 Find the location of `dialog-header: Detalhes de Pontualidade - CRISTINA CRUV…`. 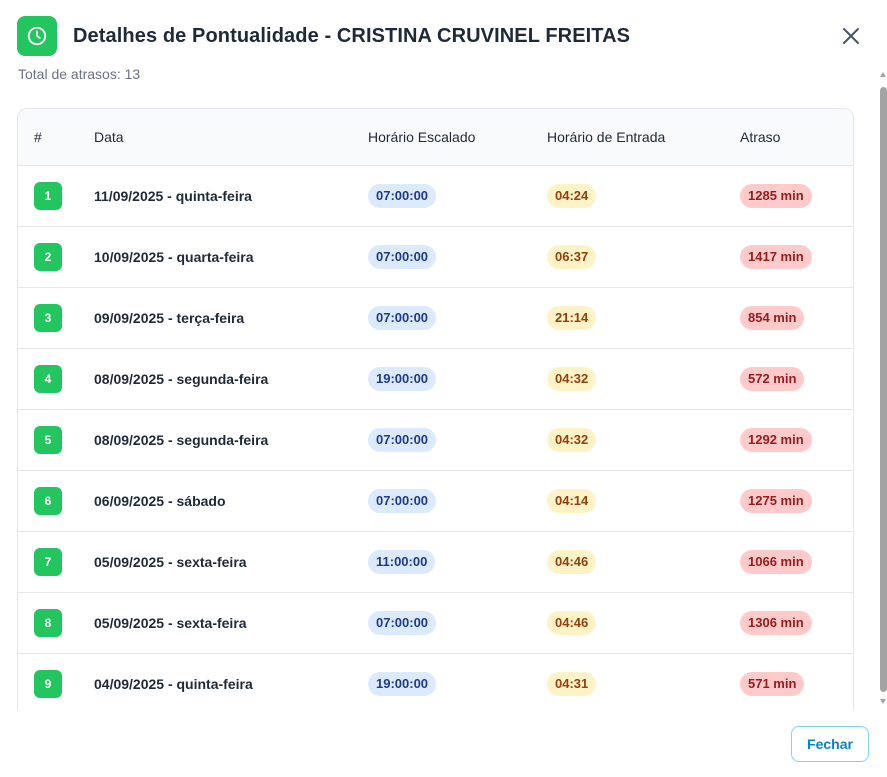

dialog-header: Detalhes de Pontualidade - CRISTINA CRUV… is located at coordinates (323, 36).